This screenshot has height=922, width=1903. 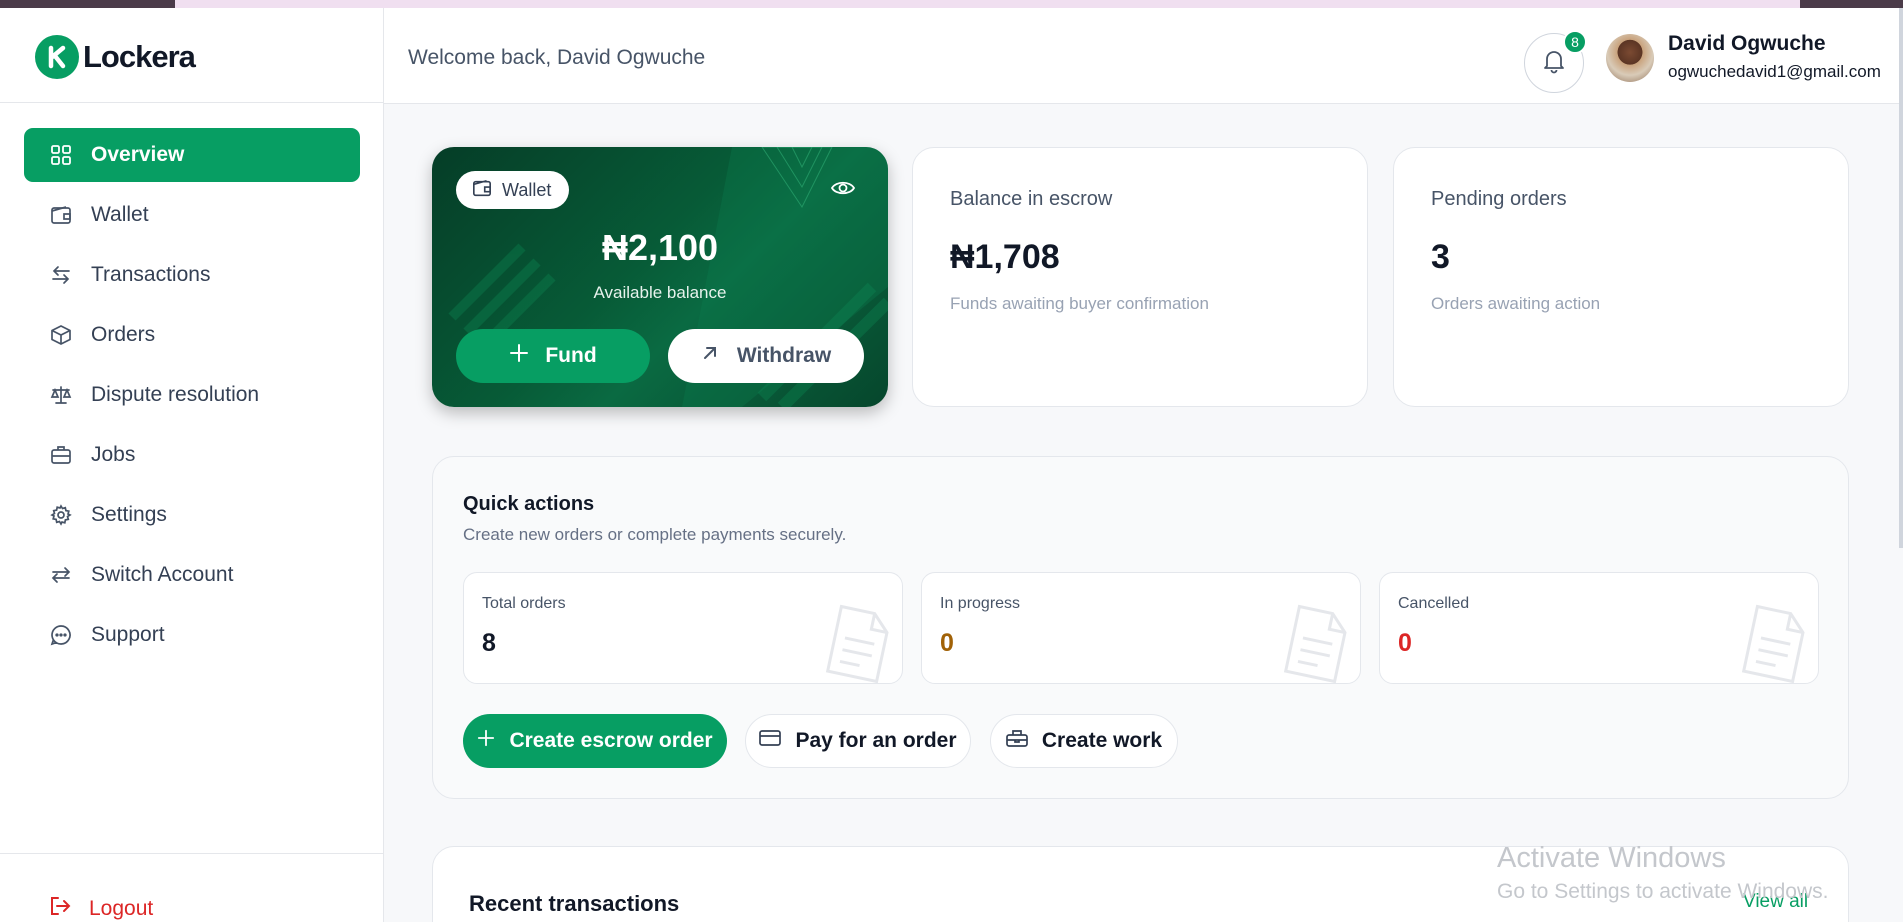 What do you see at coordinates (192, 335) in the screenshot?
I see `sidebar-item-orders: Orders` at bounding box center [192, 335].